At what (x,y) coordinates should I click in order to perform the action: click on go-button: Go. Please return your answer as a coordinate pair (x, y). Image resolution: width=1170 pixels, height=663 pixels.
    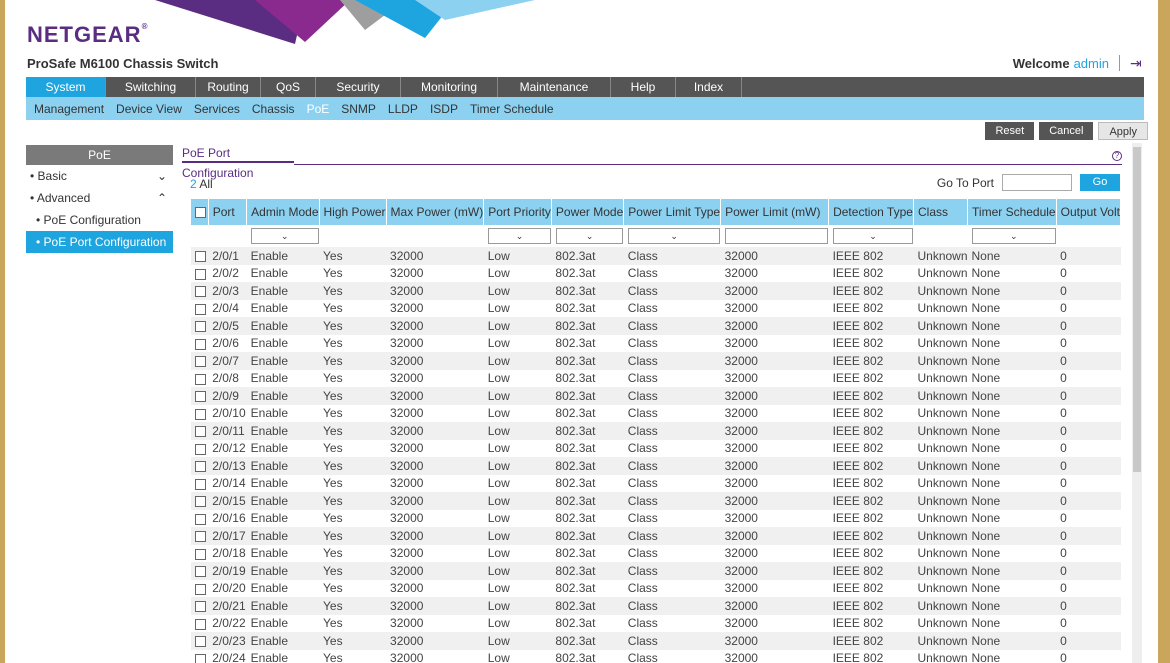
    Looking at the image, I should click on (1100, 182).